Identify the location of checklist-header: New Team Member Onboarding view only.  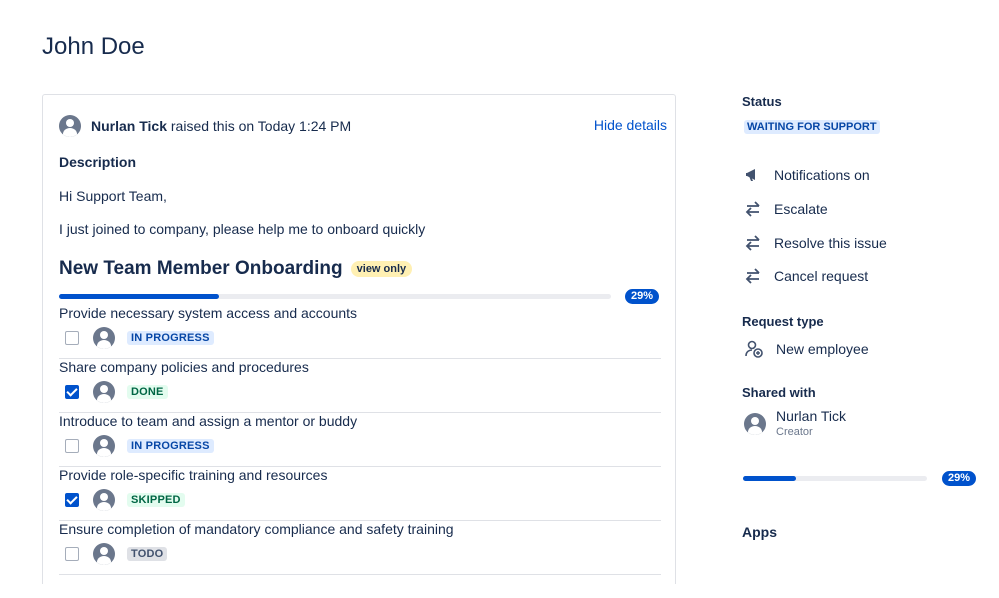
(236, 269).